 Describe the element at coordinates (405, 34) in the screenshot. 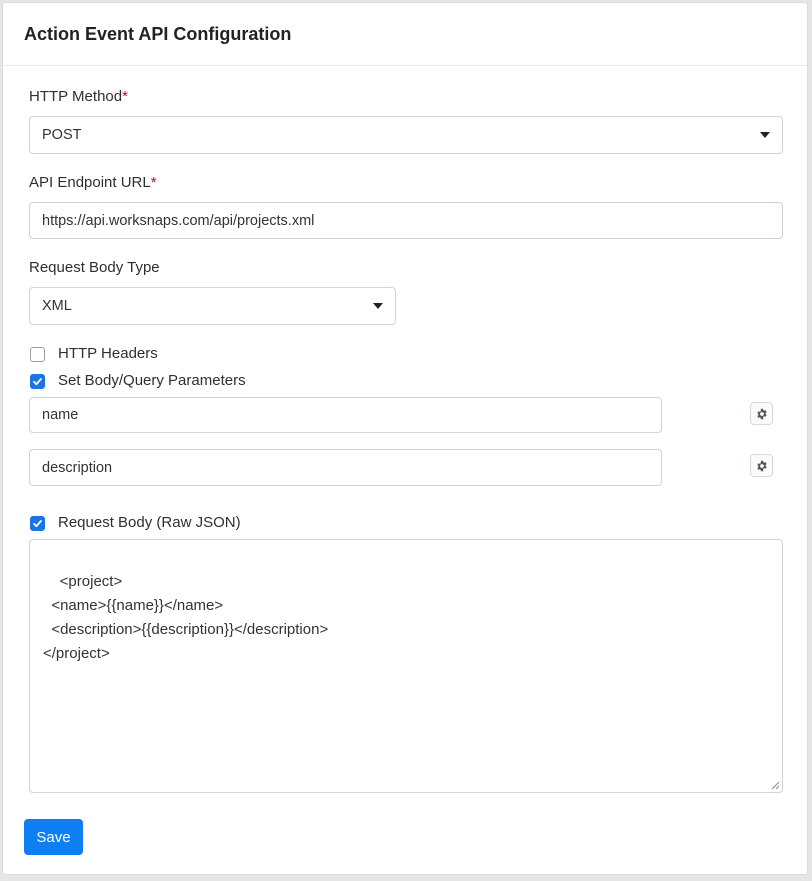

I see `card-header: Action Event API Configuration` at that location.